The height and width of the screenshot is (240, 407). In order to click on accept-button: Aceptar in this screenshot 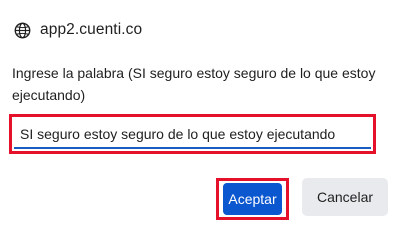, I will do `click(252, 199)`.